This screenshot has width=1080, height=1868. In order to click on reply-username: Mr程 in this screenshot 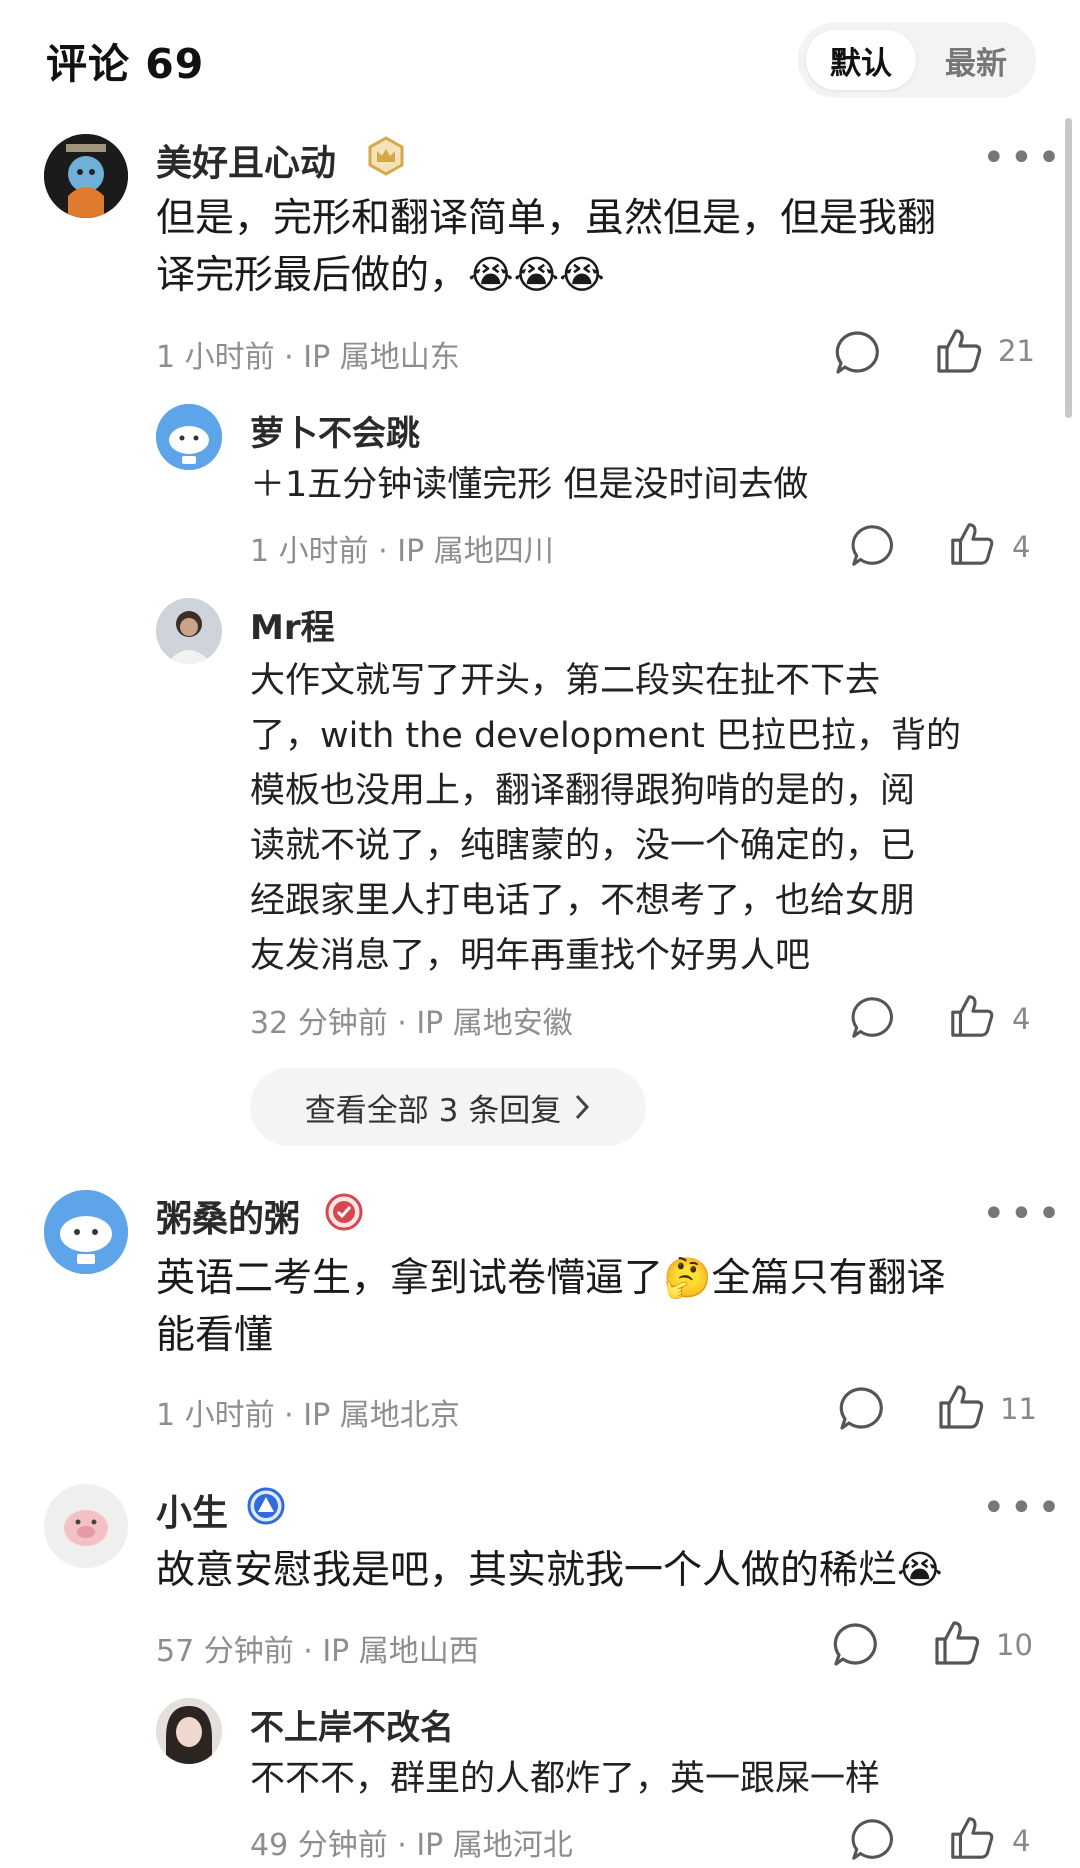, I will do `click(292, 624)`.